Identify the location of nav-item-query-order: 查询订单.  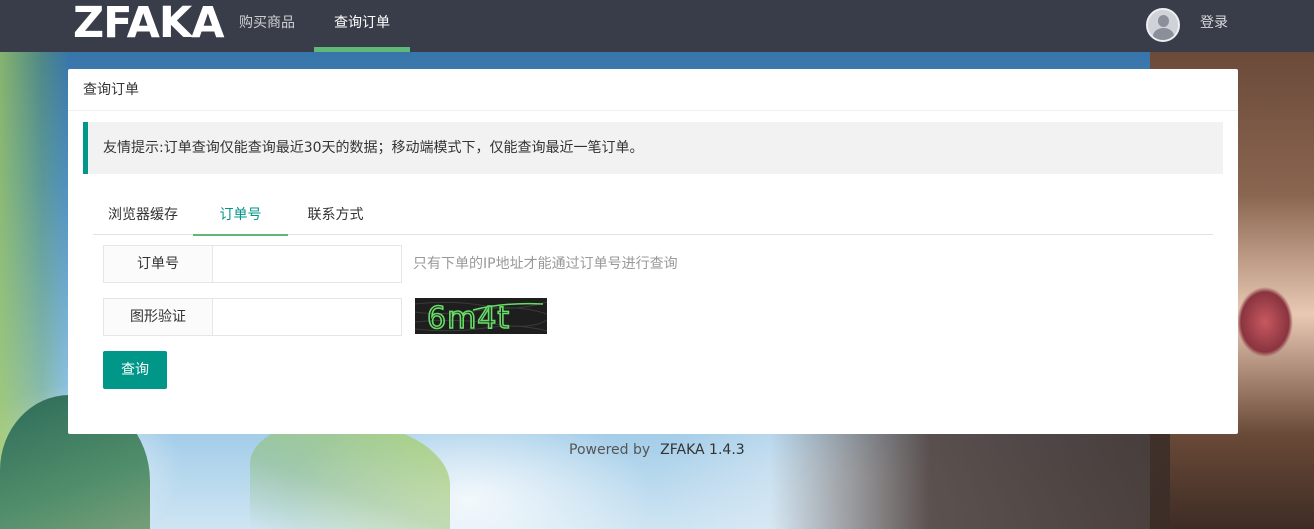
(362, 26).